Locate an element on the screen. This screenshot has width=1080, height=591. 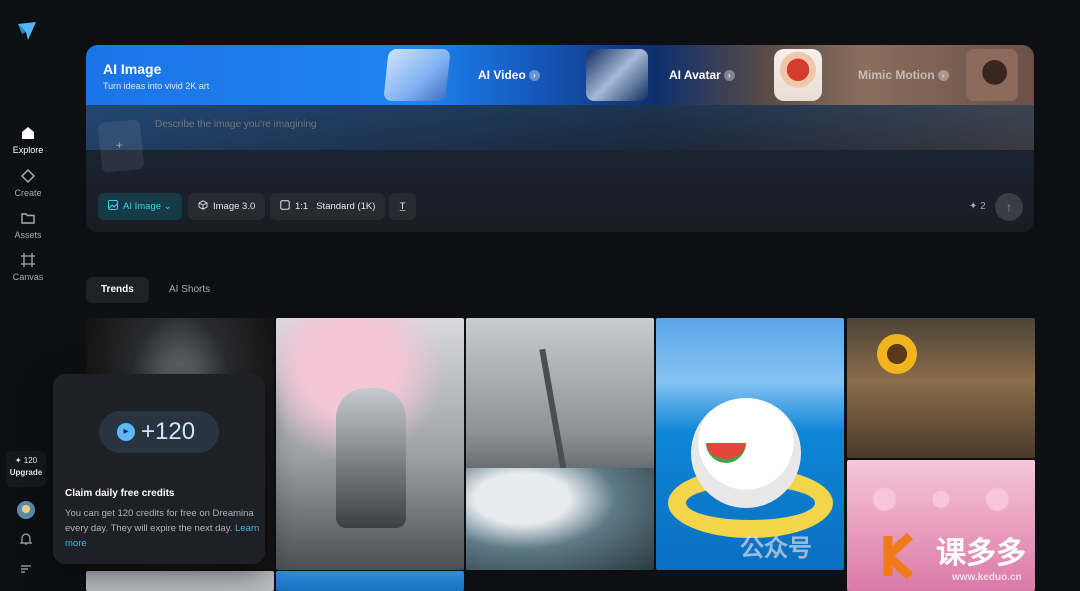
model-version-label: Image 3.0 is located at coordinates (234, 206).